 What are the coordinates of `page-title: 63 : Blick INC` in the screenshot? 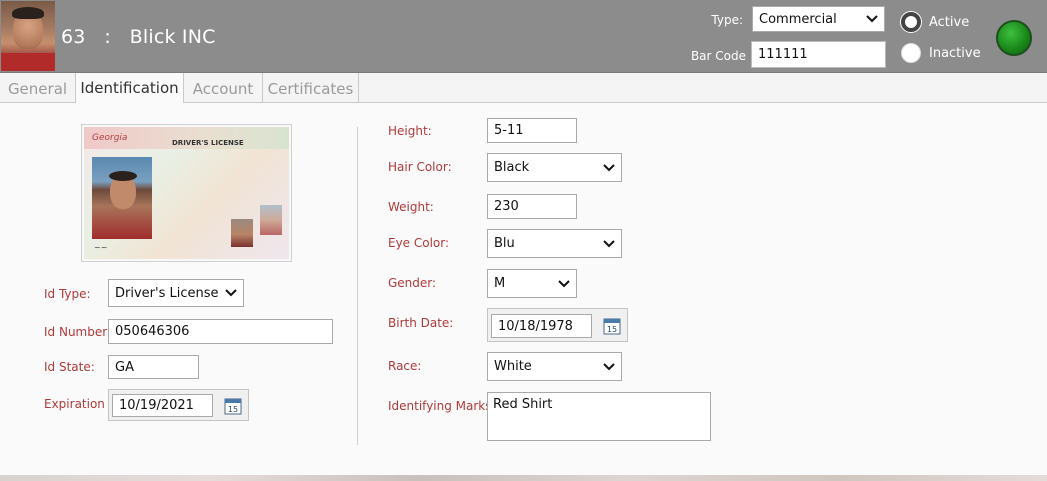 It's located at (138, 37).